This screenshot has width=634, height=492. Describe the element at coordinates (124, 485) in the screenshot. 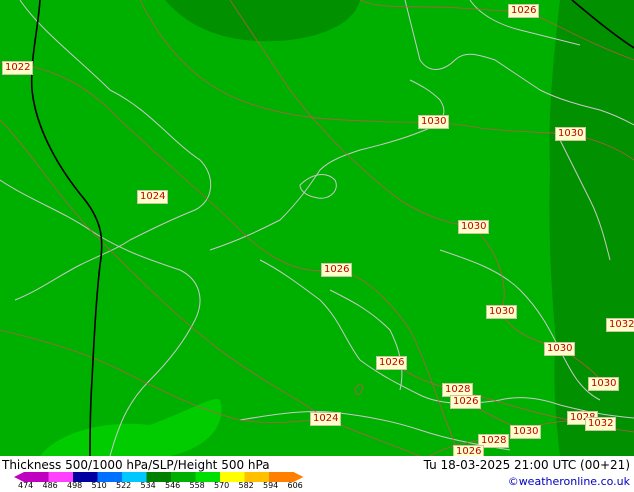

I see `legend-tick: 522` at that location.